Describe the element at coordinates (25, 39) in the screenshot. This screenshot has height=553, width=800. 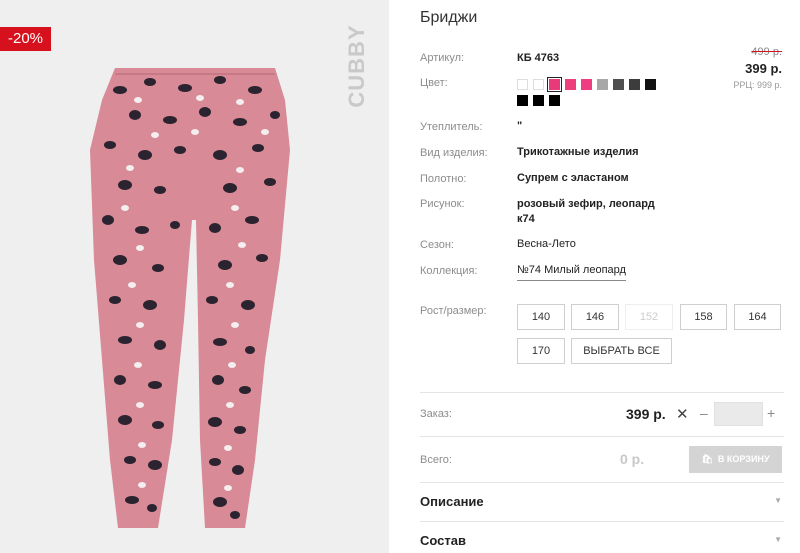
I see `discount-badge: -20%` at that location.